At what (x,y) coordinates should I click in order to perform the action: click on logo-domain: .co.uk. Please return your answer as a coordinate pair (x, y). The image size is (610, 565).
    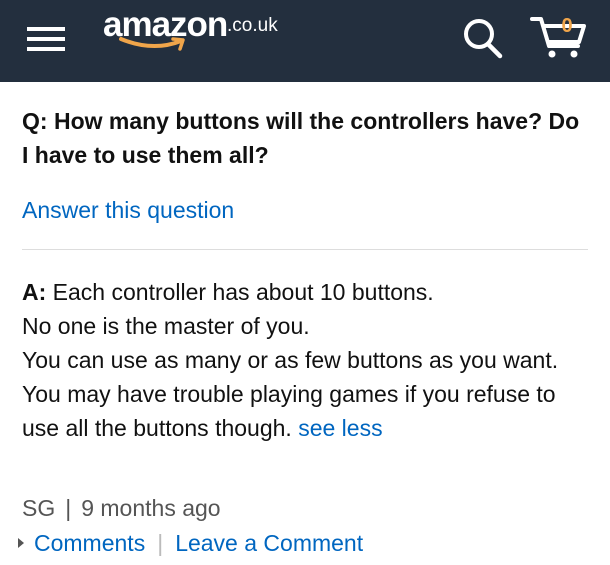
    Looking at the image, I should click on (252, 25).